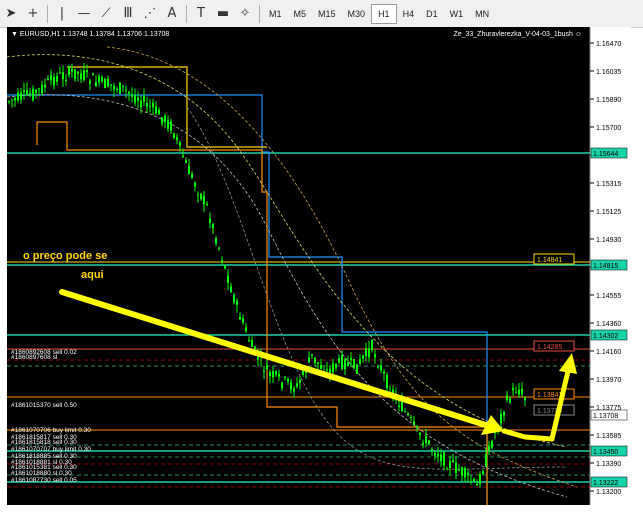 Image resolution: width=643 pixels, height=516 pixels. What do you see at coordinates (300, 14) in the screenshot?
I see `timeframe-m5: M5` at bounding box center [300, 14].